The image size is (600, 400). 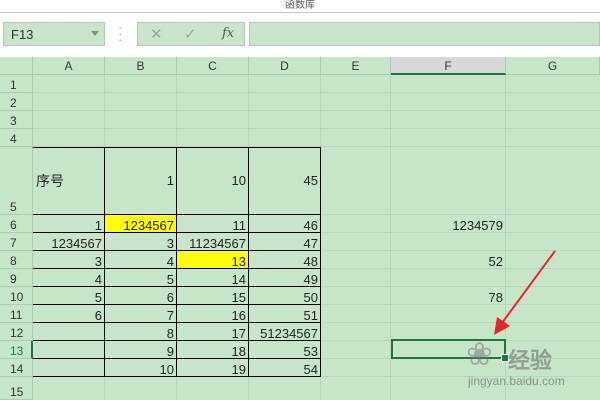 What do you see at coordinates (16, 332) in the screenshot?
I see `row-header-12: 12` at bounding box center [16, 332].